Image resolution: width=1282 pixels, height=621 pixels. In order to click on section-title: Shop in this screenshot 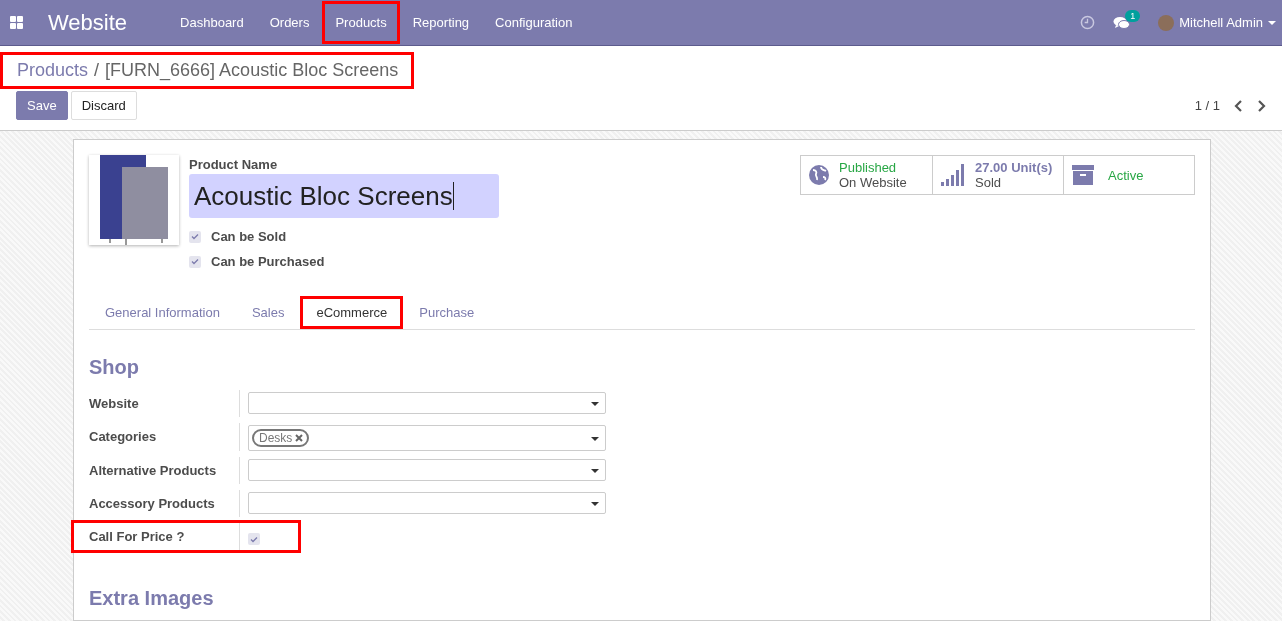, I will do `click(114, 367)`.